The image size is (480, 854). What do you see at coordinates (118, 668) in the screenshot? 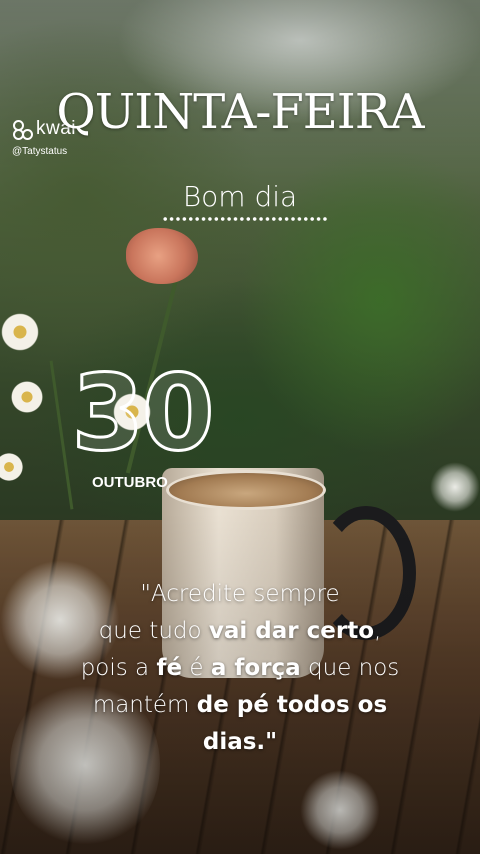
I see `quote-segment: pois a` at bounding box center [118, 668].